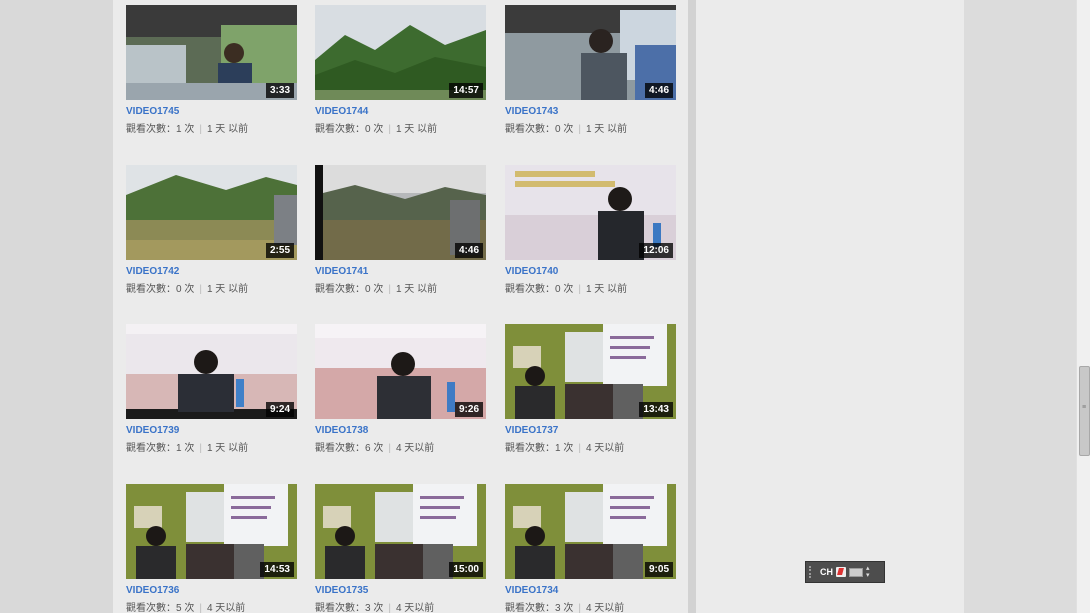 The width and height of the screenshot is (1090, 613). I want to click on view-count: 觀看次數：5 次, so click(160, 608).